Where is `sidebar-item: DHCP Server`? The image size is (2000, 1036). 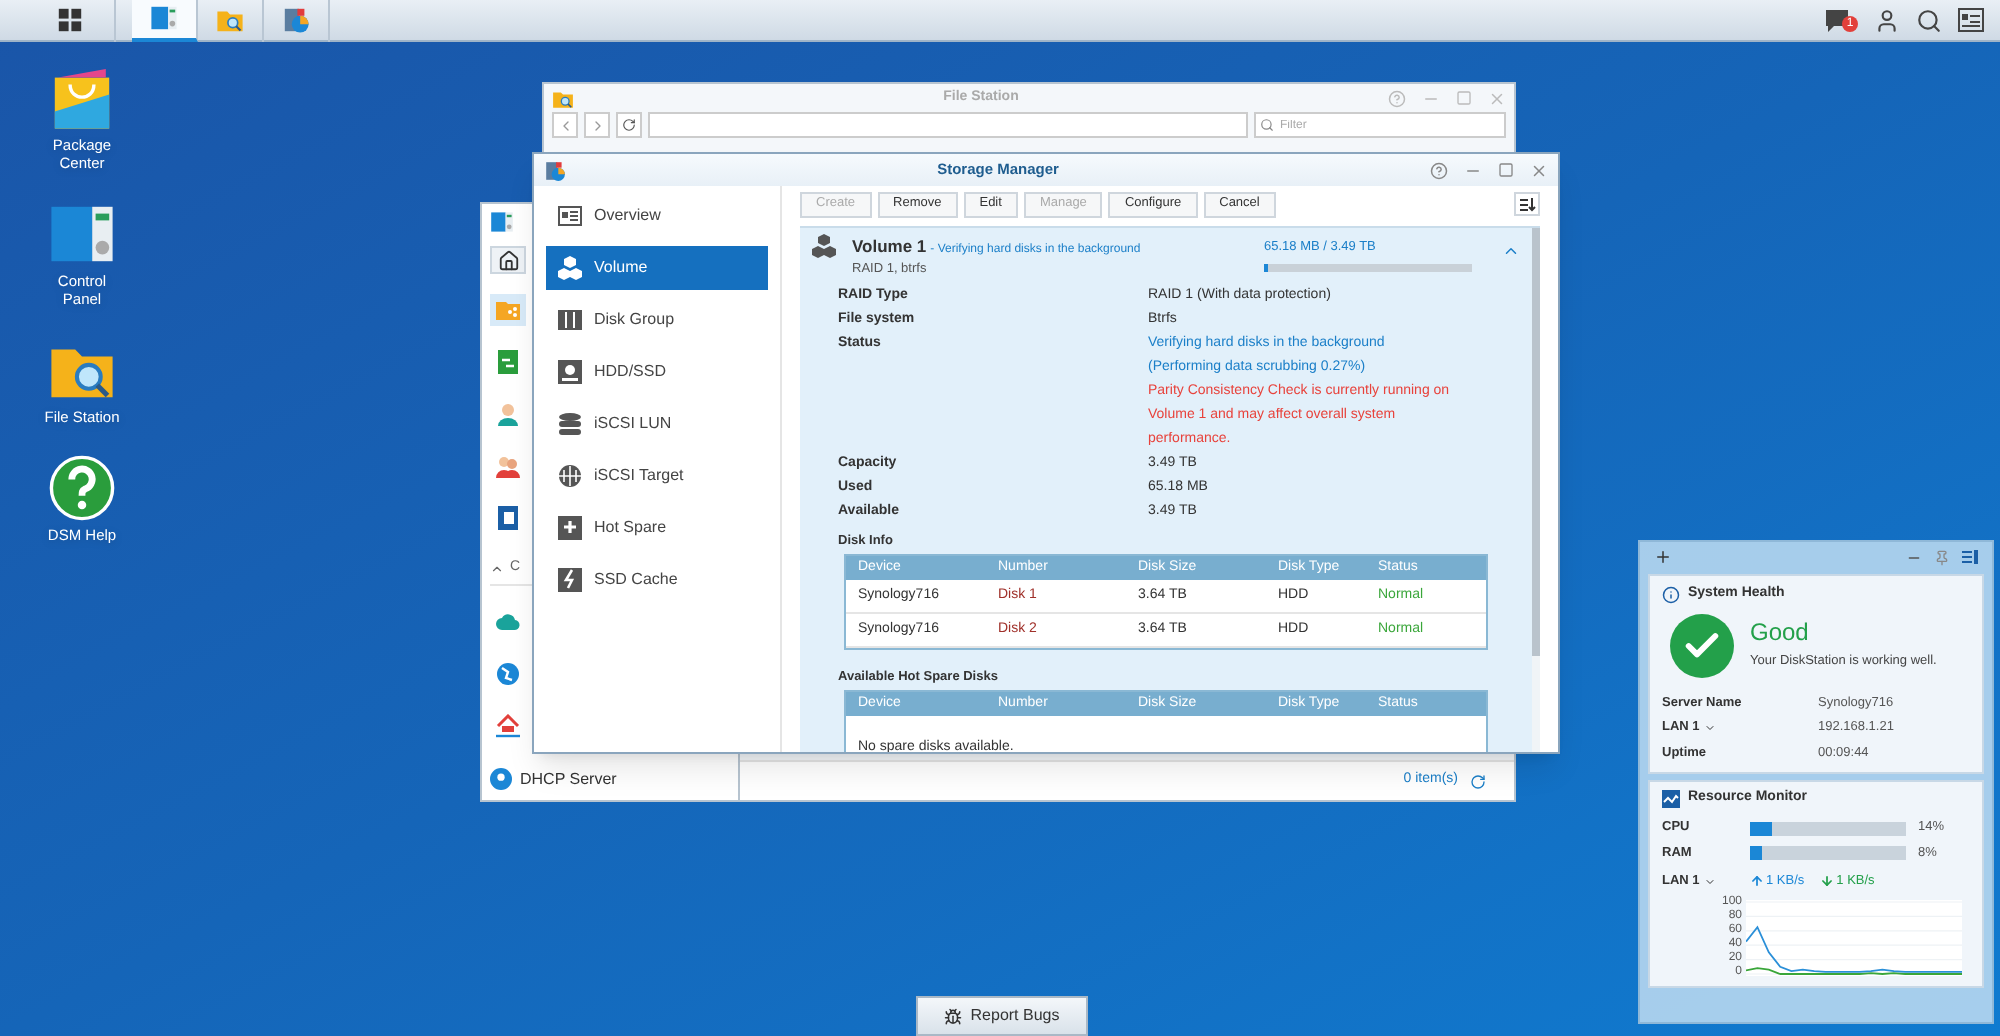 sidebar-item: DHCP Server is located at coordinates (614, 779).